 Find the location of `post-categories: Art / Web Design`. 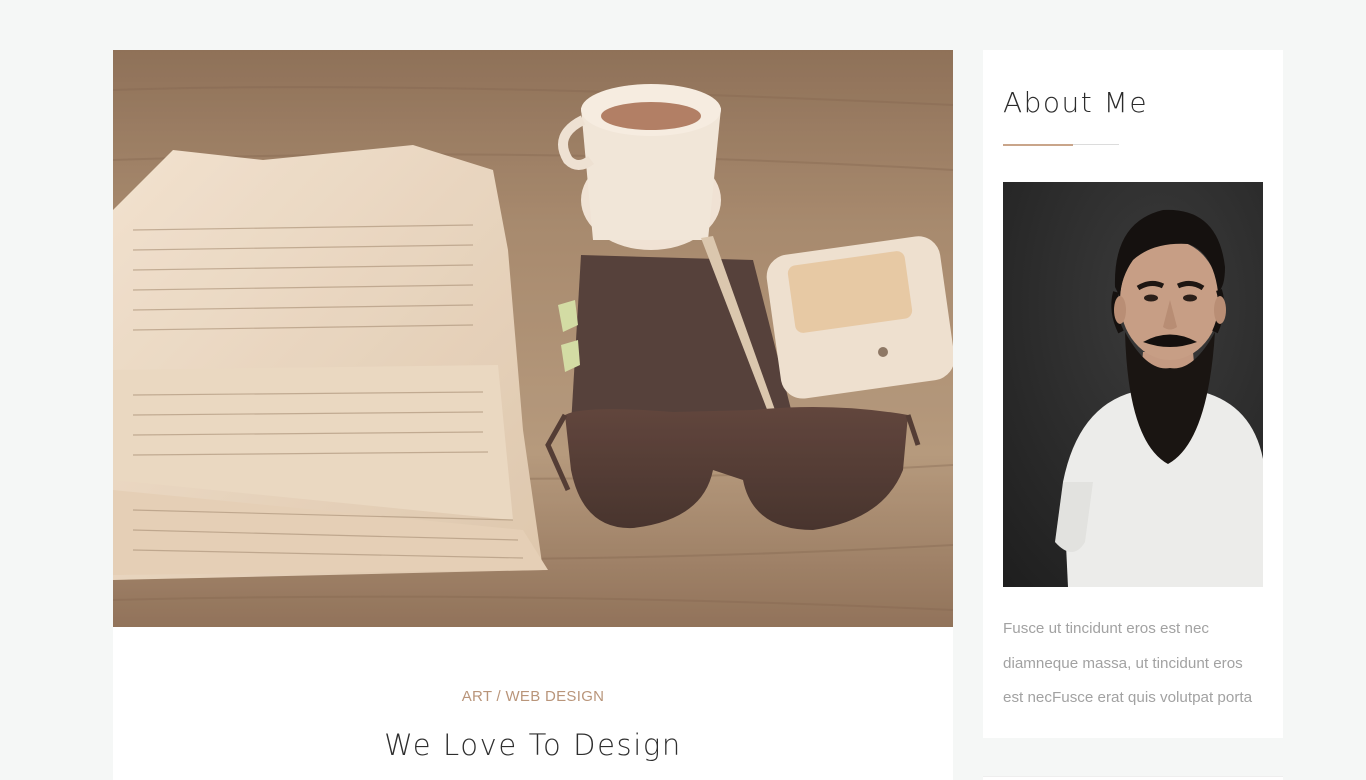

post-categories: Art / Web Design is located at coordinates (533, 696).